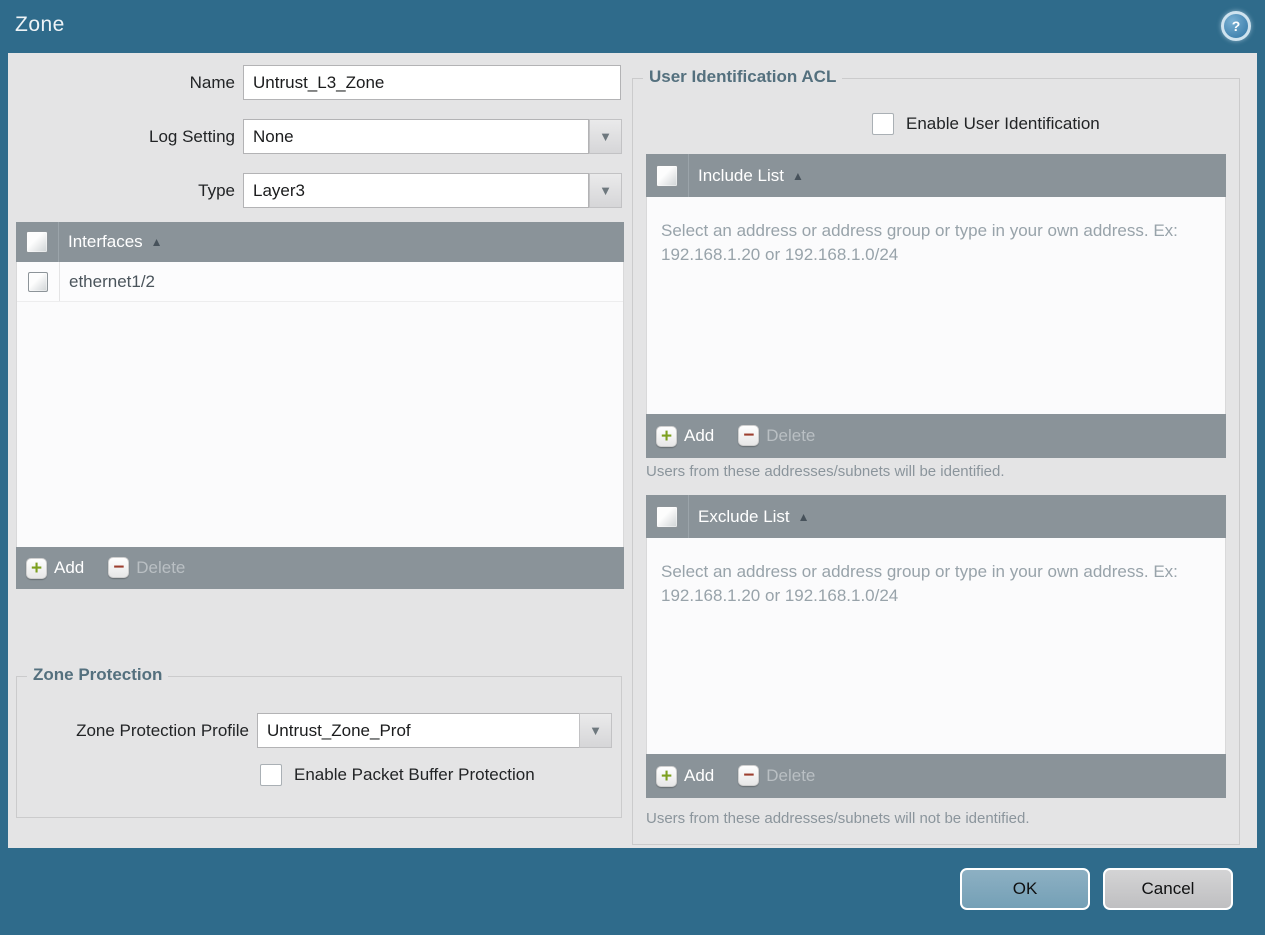 Image resolution: width=1265 pixels, height=935 pixels. What do you see at coordinates (414, 774) in the screenshot?
I see `packet-buffer-protection-label: Enable Packet Buffer Protection` at bounding box center [414, 774].